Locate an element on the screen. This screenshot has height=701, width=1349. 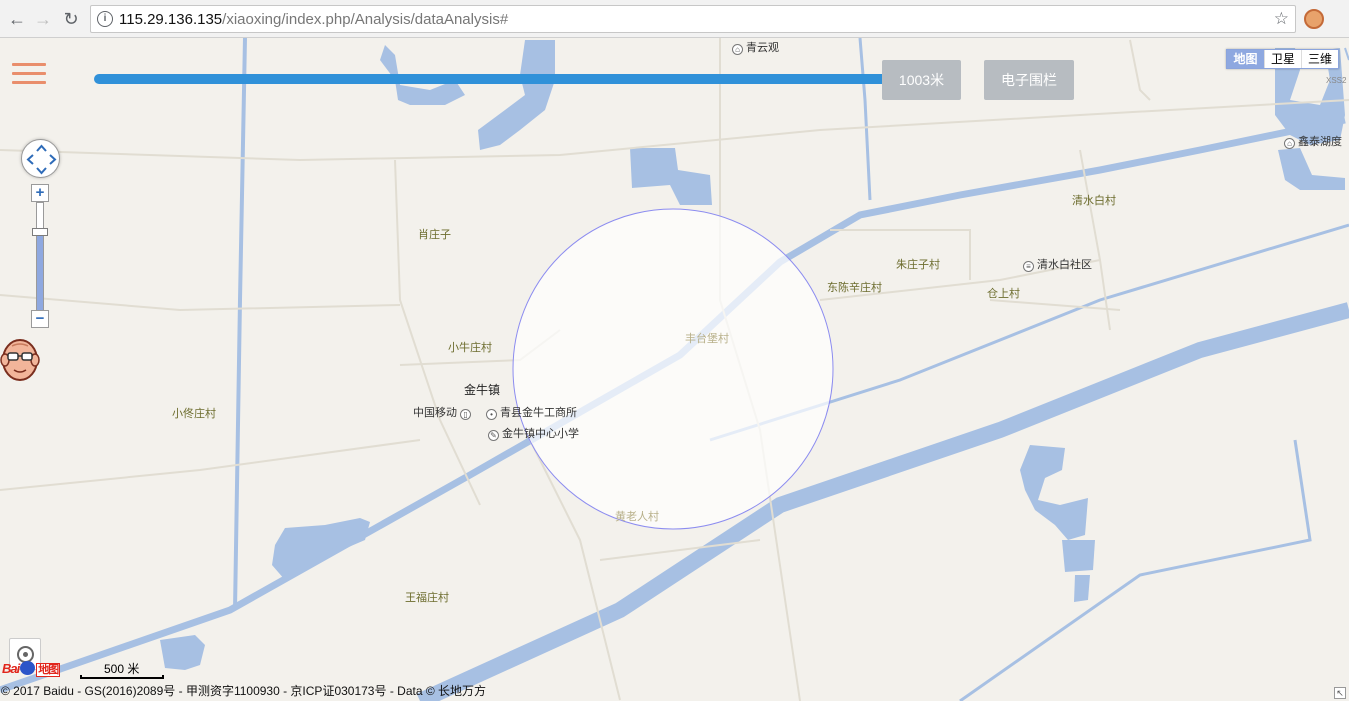
expand-corner-icon: ↖ is located at coordinates (1340, 693).